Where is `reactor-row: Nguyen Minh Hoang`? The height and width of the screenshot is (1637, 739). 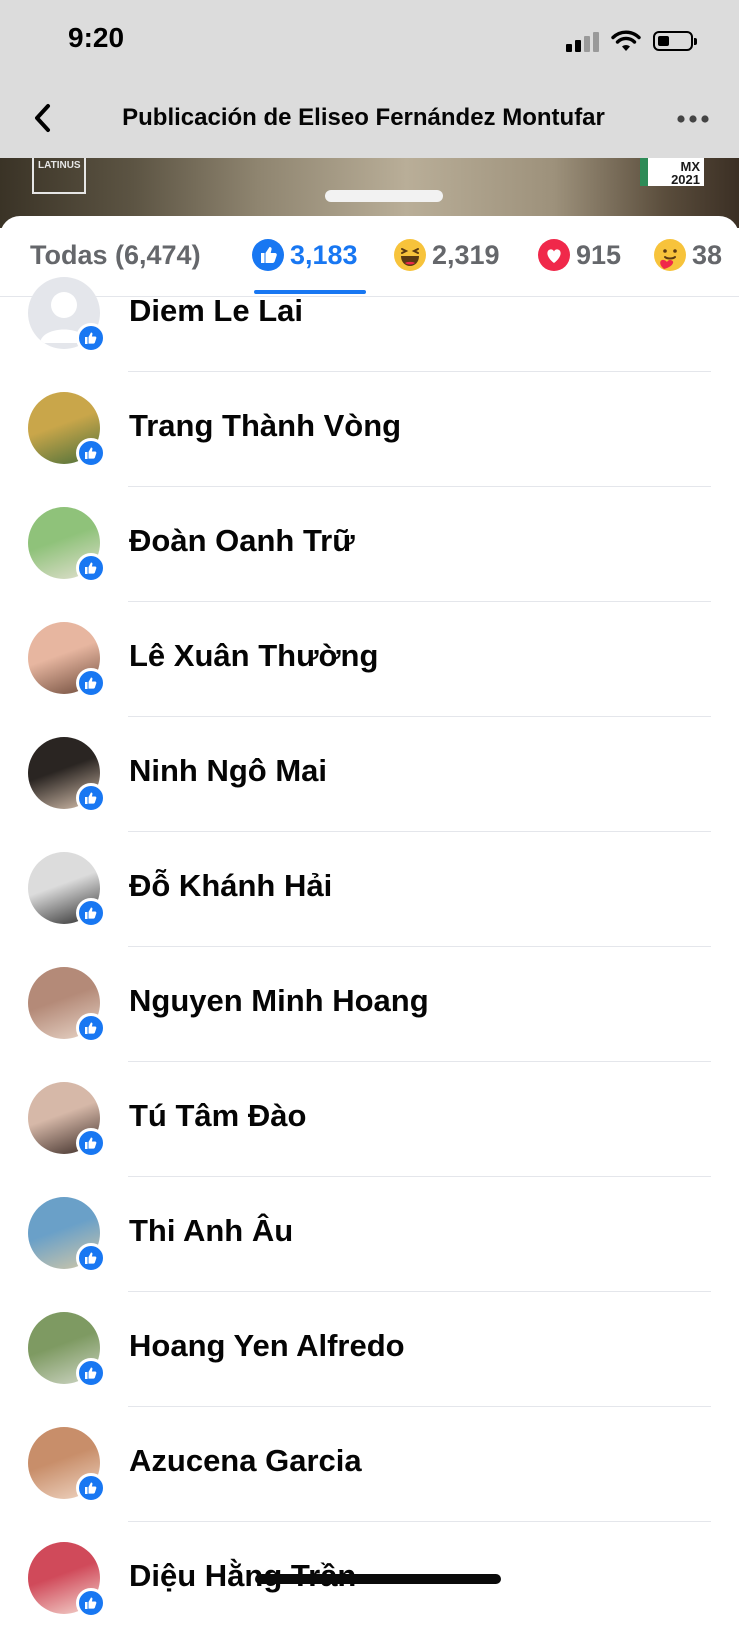
reactor-row: Nguyen Minh Hoang is located at coordinates (369, 1004).